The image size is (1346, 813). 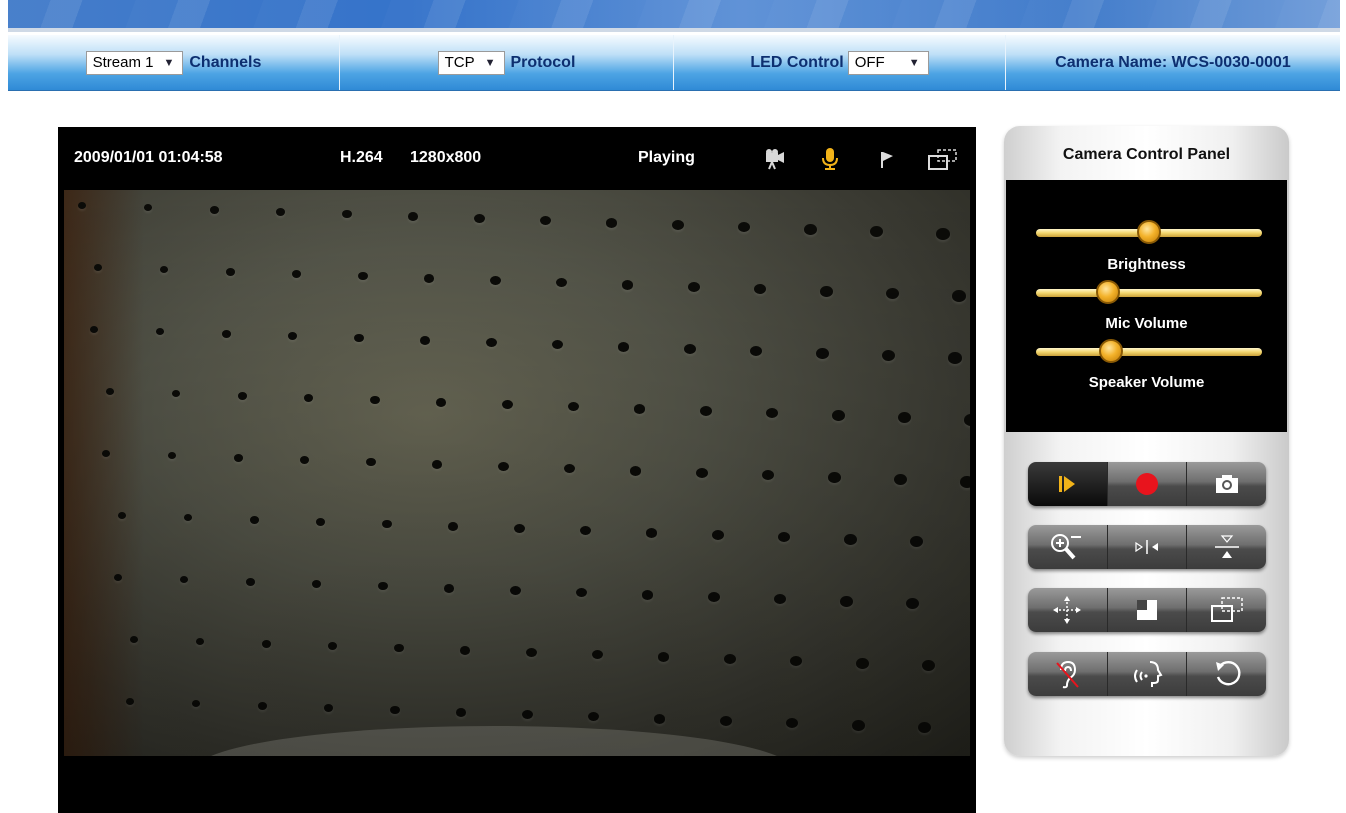 I want to click on audio-button-row, so click(x=1147, y=674).